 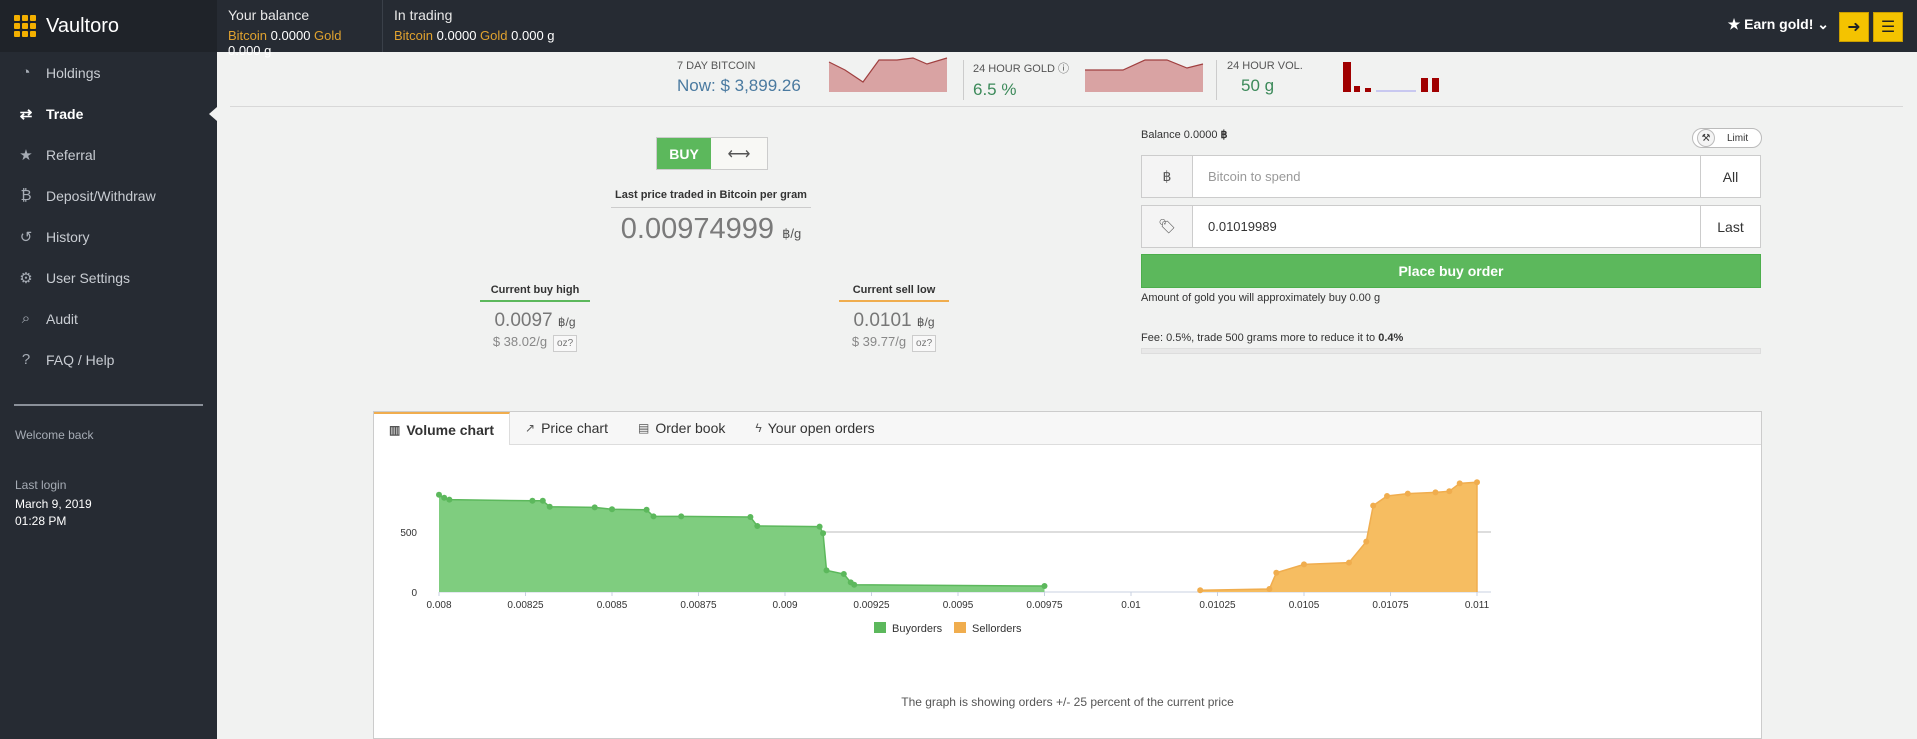 I want to click on bitcoin-spend-input, so click(x=1446, y=176).